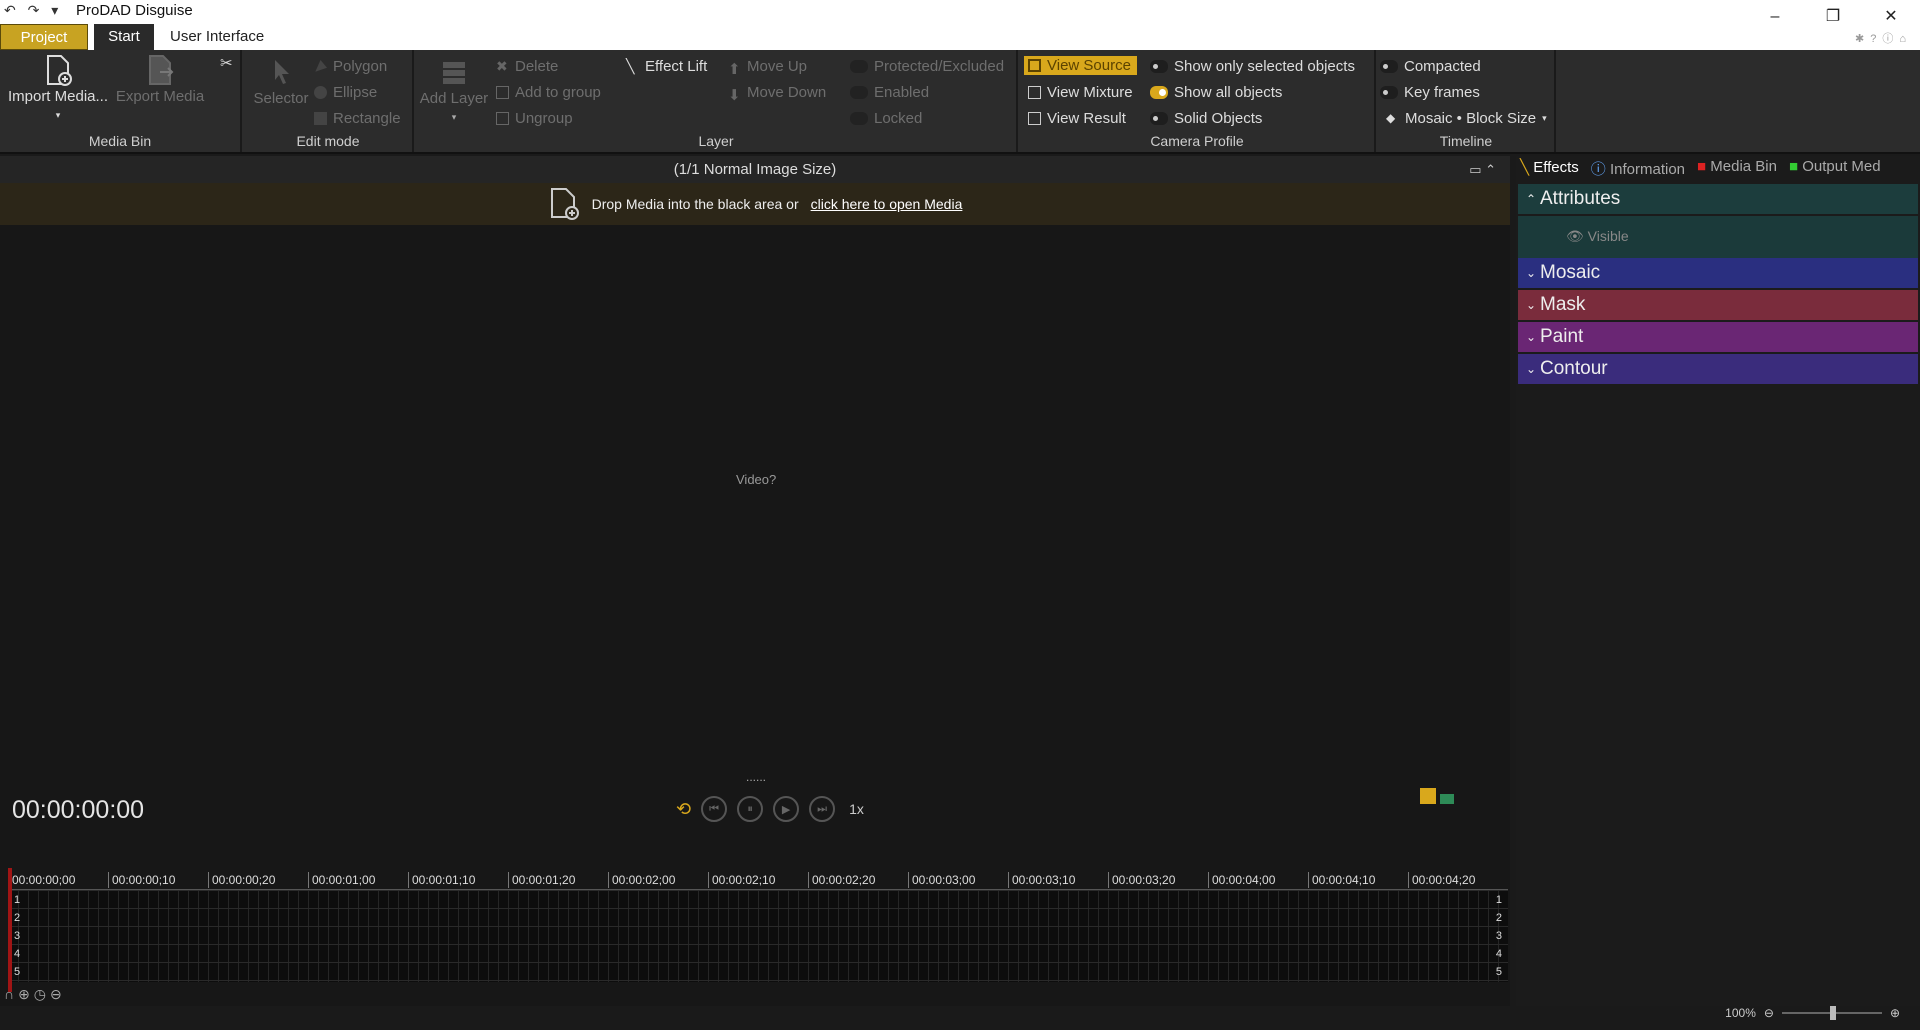  Describe the element at coordinates (1466, 118) in the screenshot. I see `mosaic-block-size-dropdown: ◆ Mosaic • Block Size ▾` at that location.